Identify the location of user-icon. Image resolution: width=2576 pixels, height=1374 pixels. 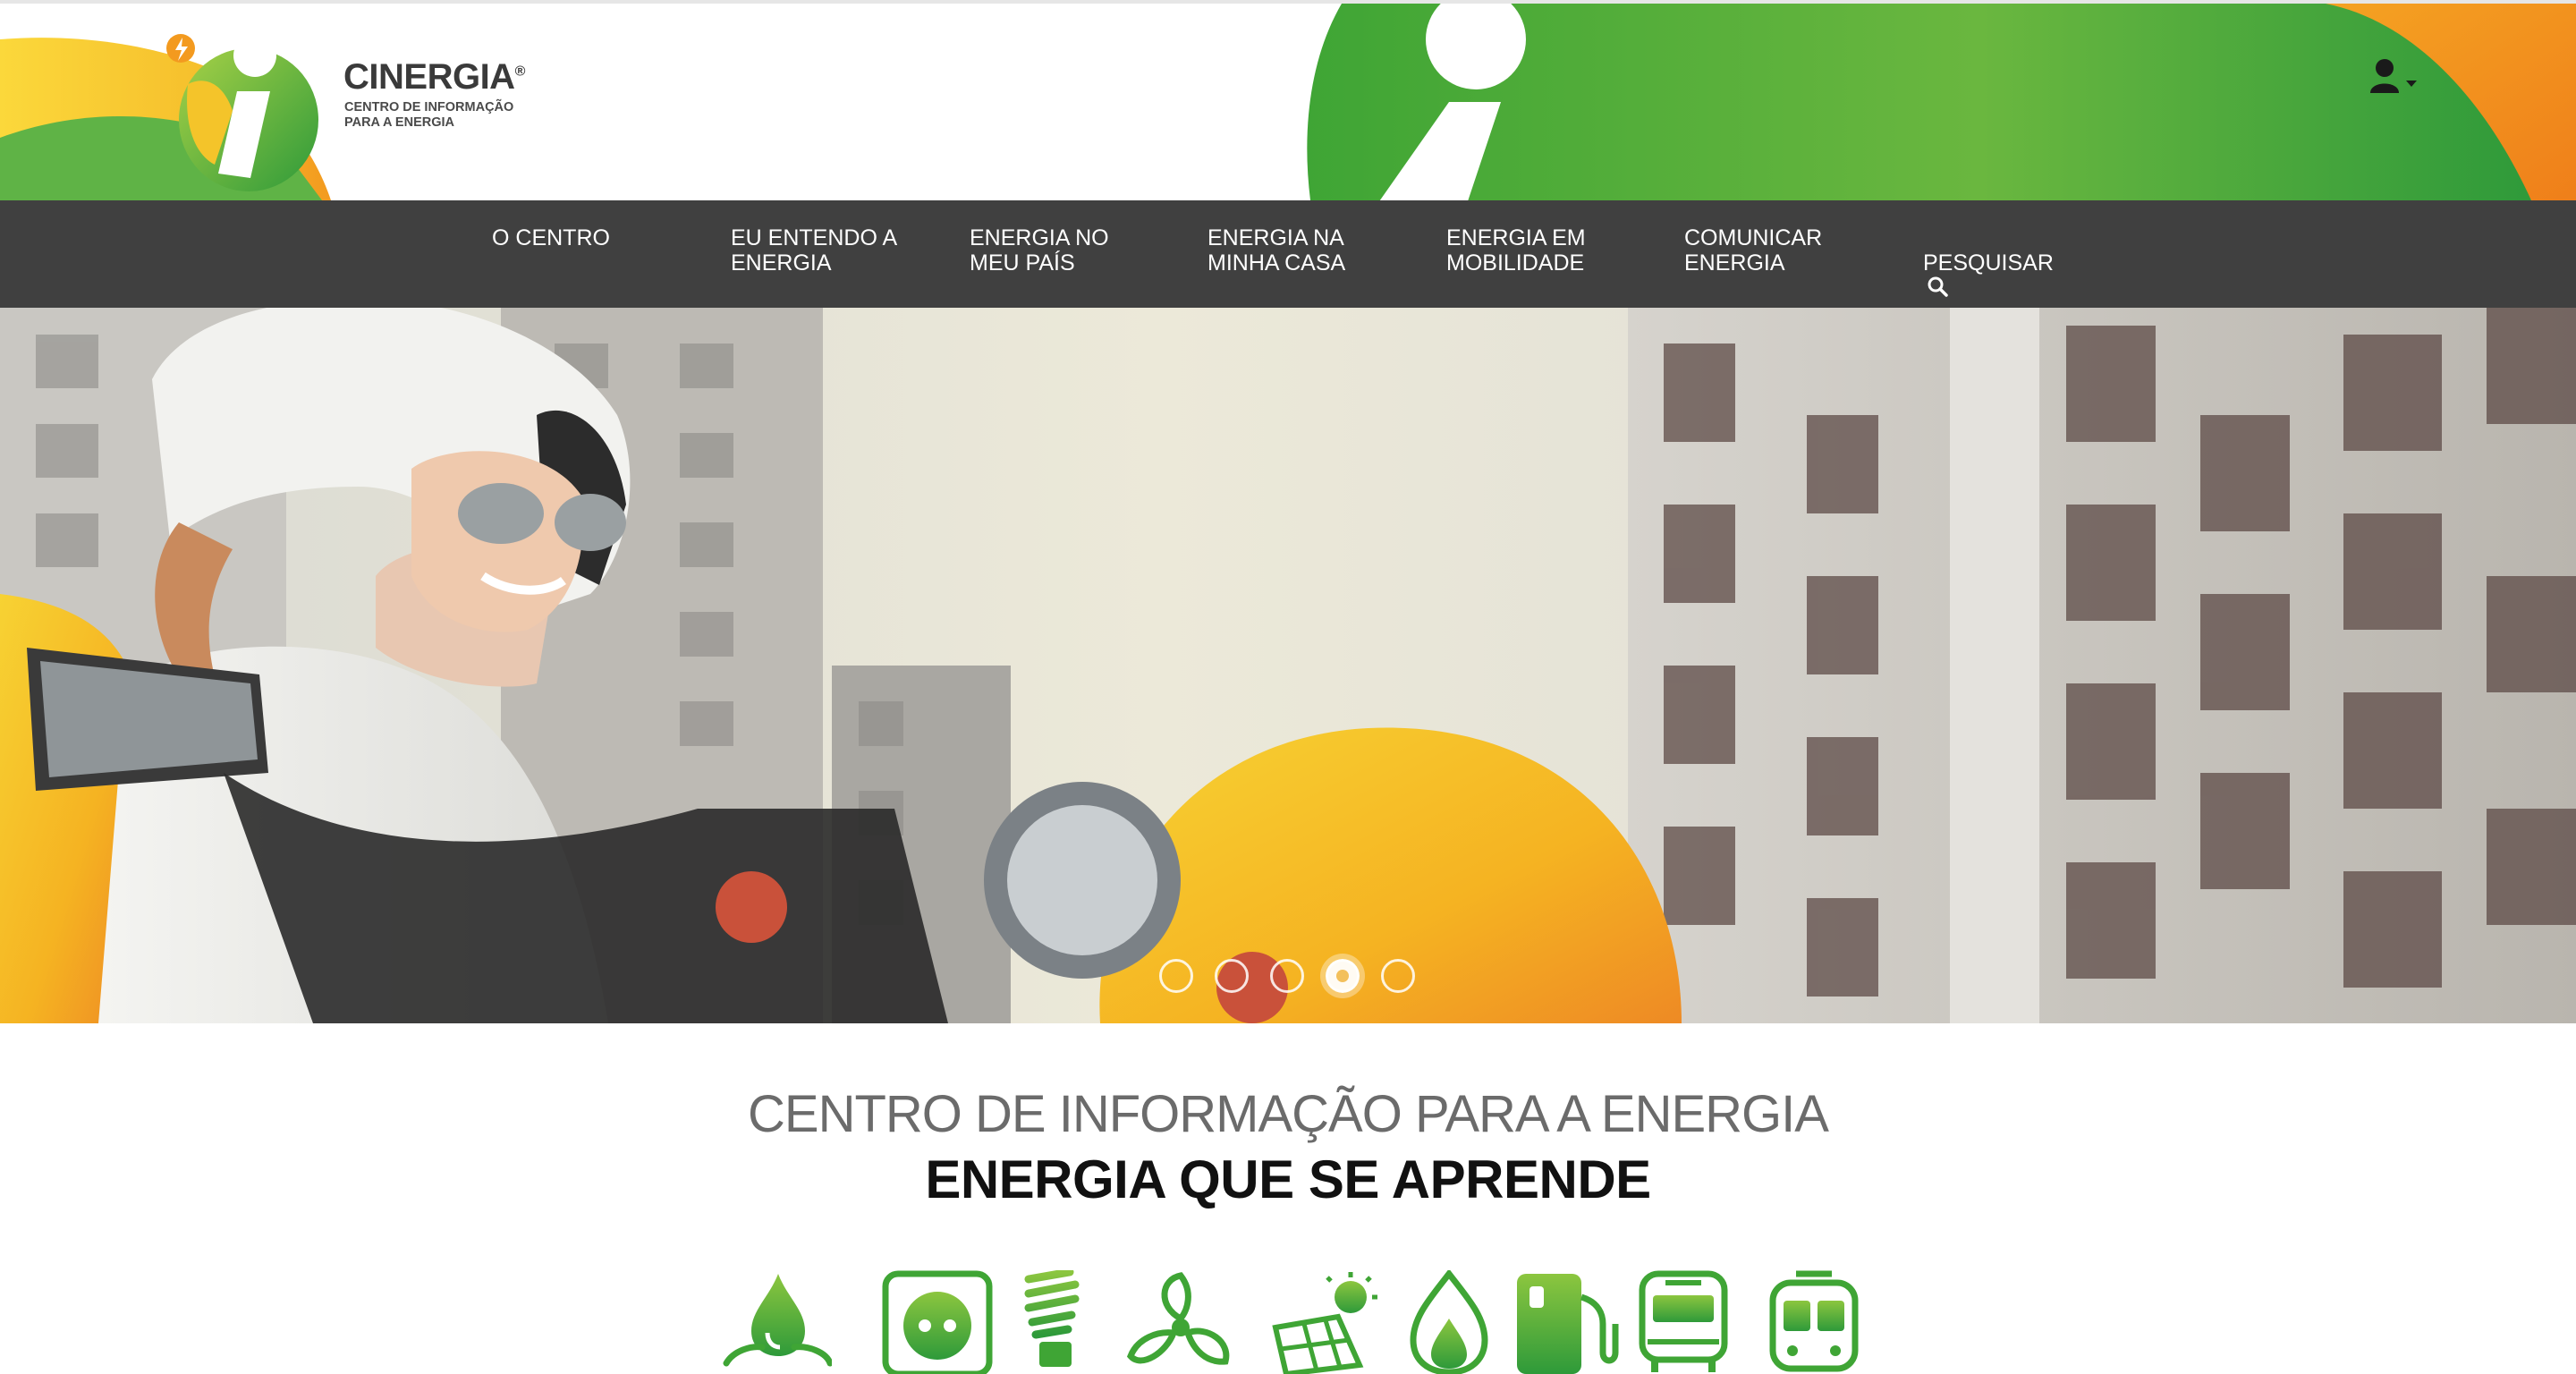
(2384, 76).